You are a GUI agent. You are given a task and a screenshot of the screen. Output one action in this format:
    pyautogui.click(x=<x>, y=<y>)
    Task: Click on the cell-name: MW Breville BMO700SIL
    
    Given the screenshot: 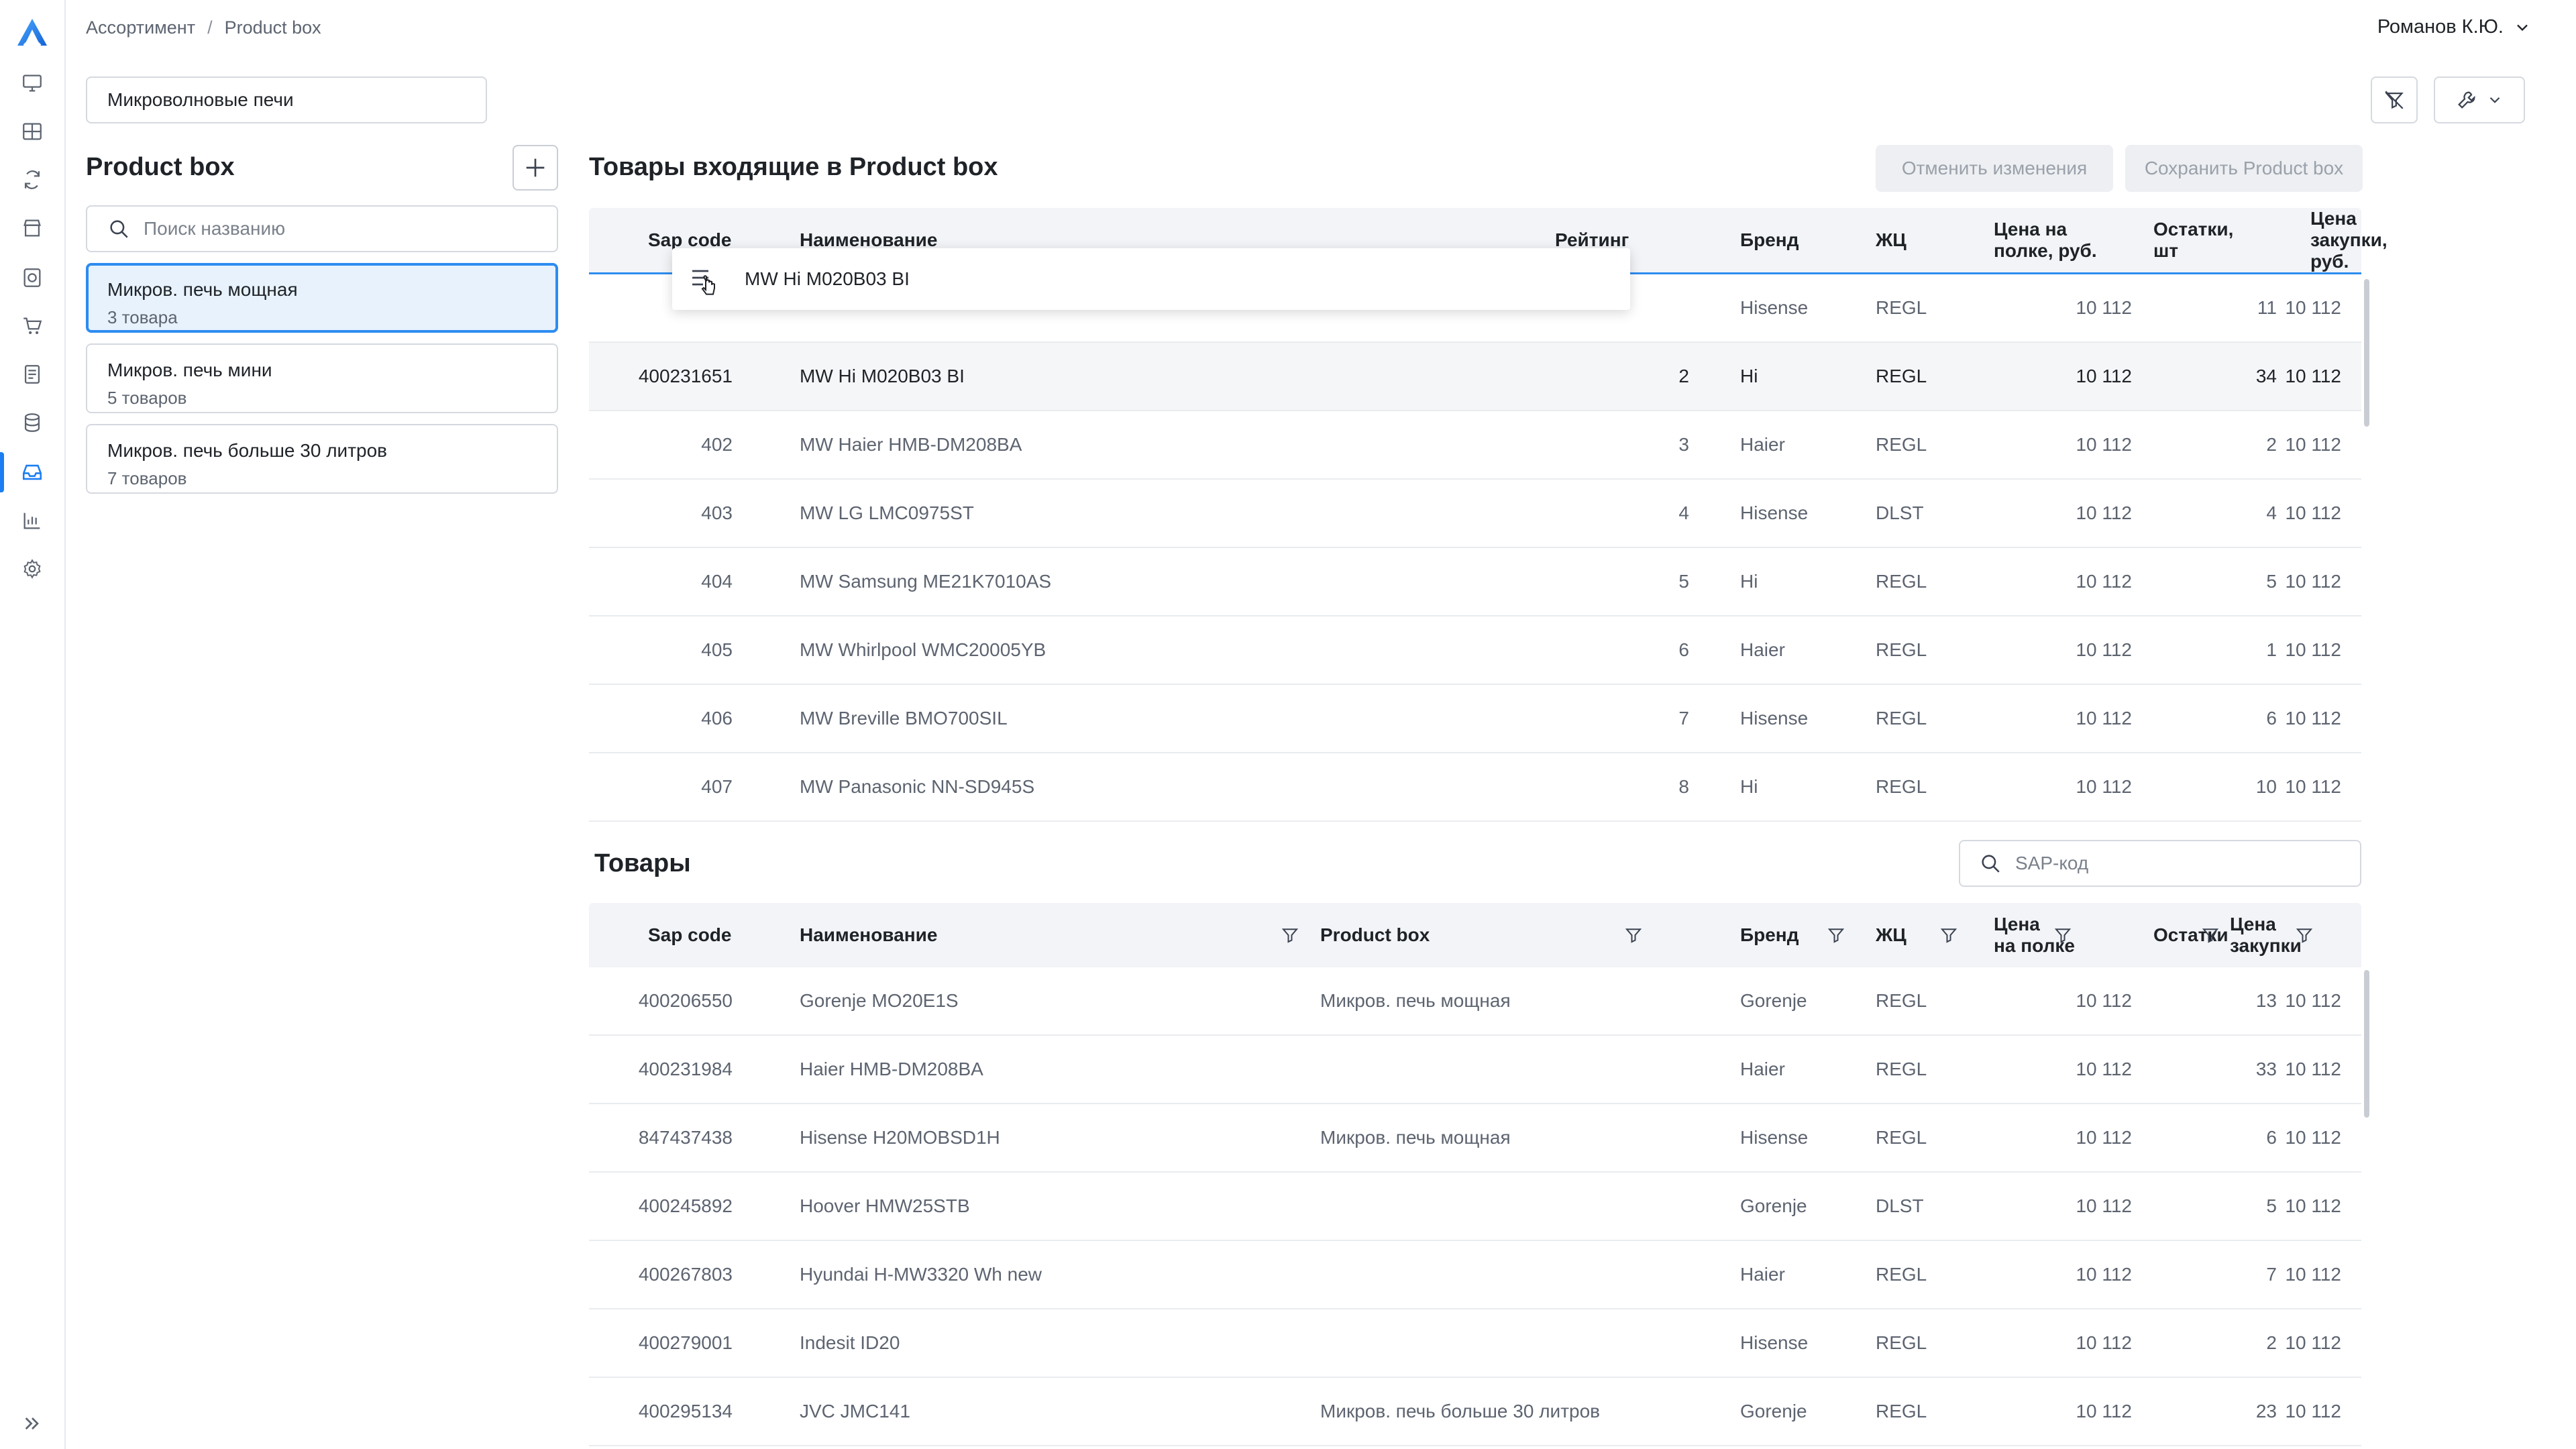 What is the action you would take?
    pyautogui.click(x=904, y=718)
    